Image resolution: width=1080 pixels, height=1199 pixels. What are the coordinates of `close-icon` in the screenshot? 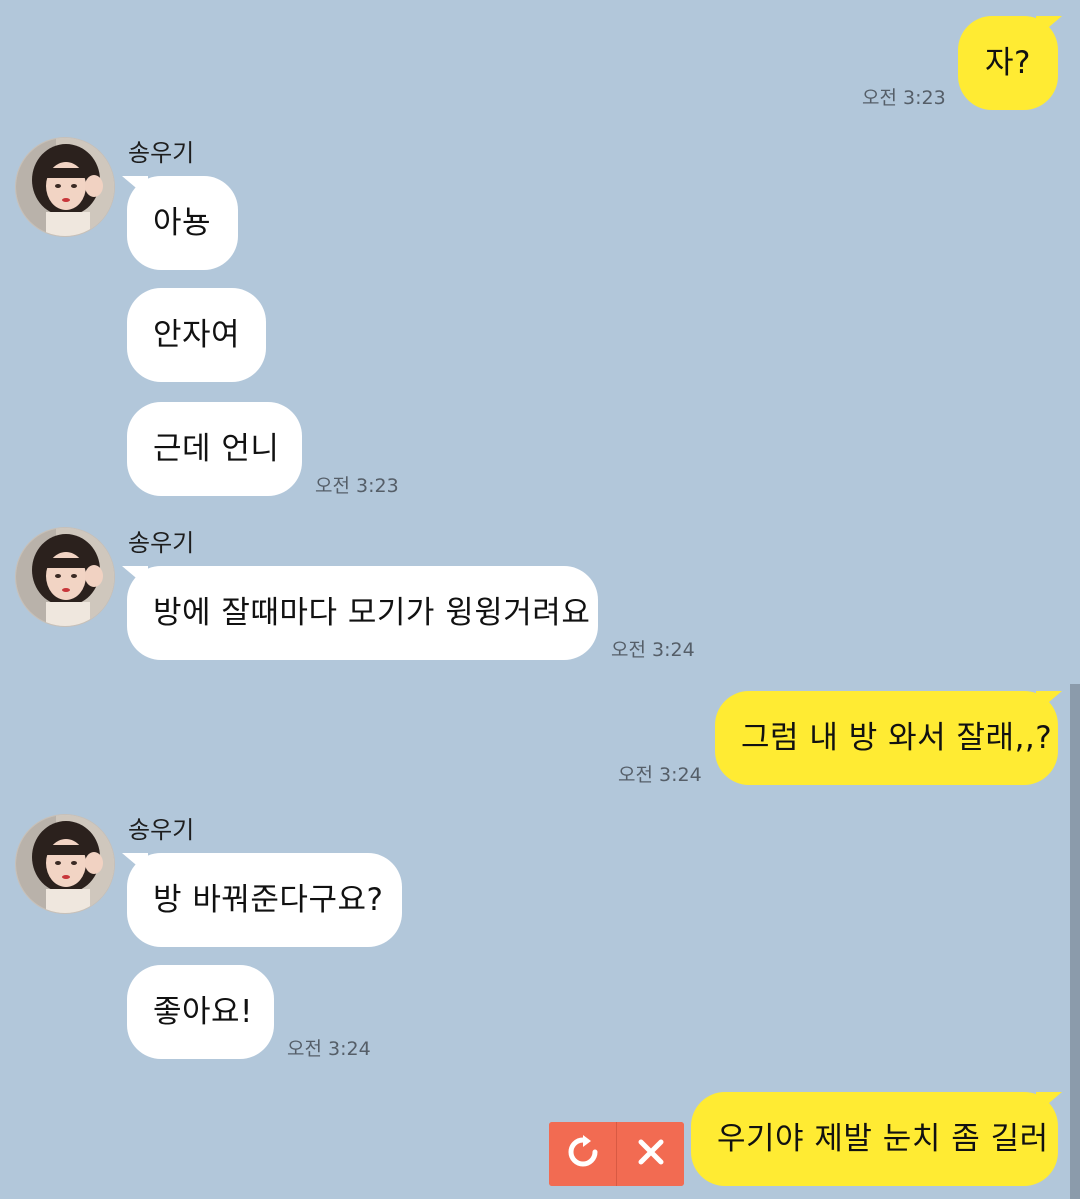 It's located at (651, 1154).